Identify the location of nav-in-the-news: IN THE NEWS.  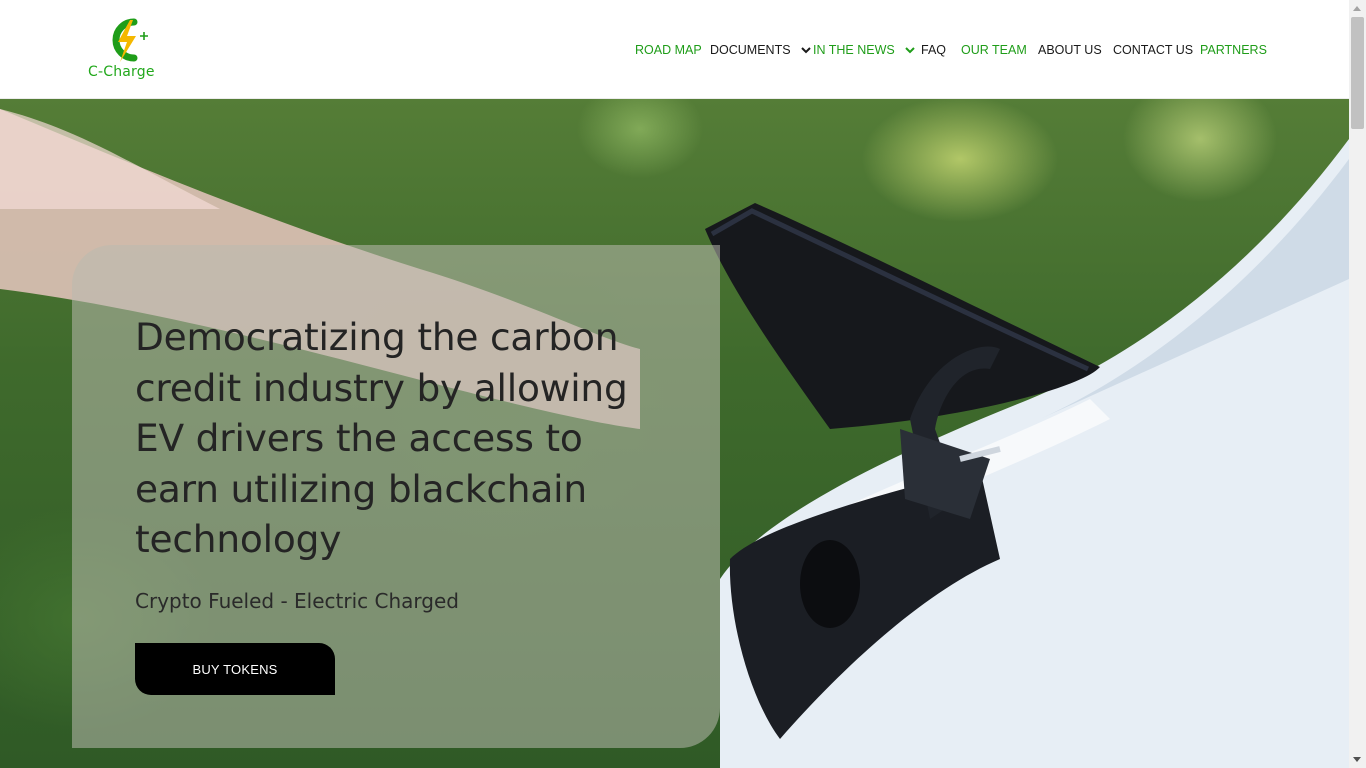
(864, 50).